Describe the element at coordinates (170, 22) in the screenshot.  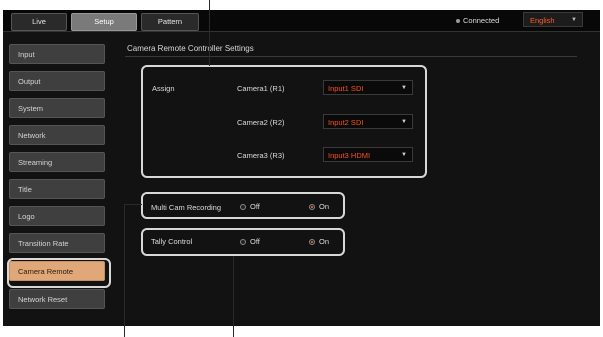
I see `tab-pattern: Pattern` at that location.